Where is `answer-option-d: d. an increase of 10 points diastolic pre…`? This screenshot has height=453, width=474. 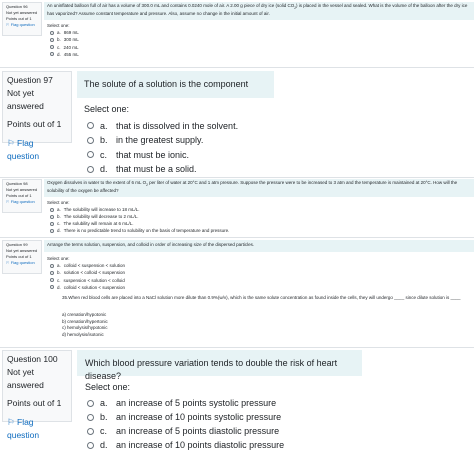 answer-option-d: d. an increase of 10 points diastolic pre… is located at coordinates (185, 445).